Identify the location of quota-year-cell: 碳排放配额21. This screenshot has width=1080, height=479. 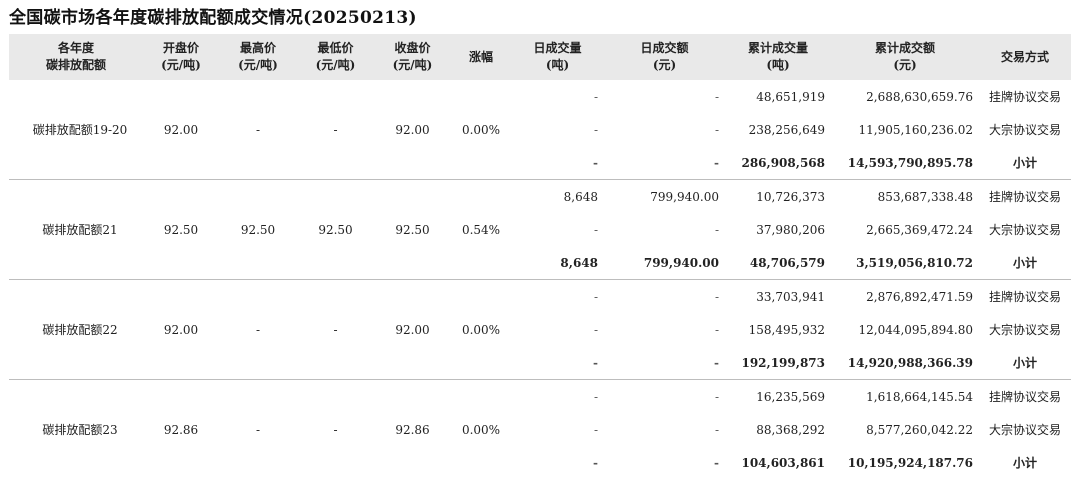
(76, 229).